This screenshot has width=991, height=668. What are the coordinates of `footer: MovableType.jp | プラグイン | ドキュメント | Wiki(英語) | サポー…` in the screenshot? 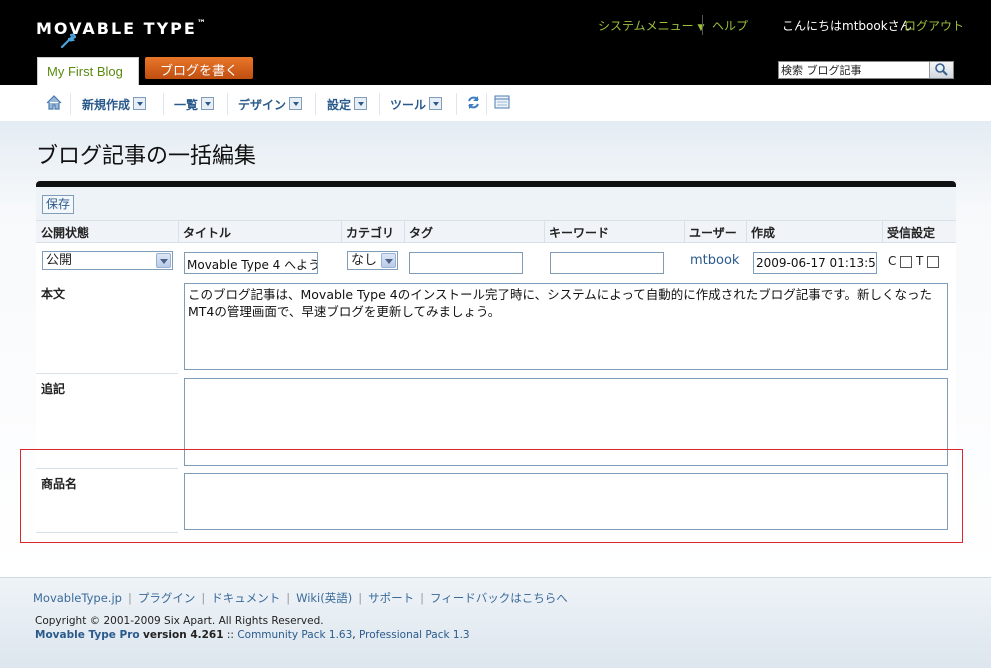 It's located at (495, 622).